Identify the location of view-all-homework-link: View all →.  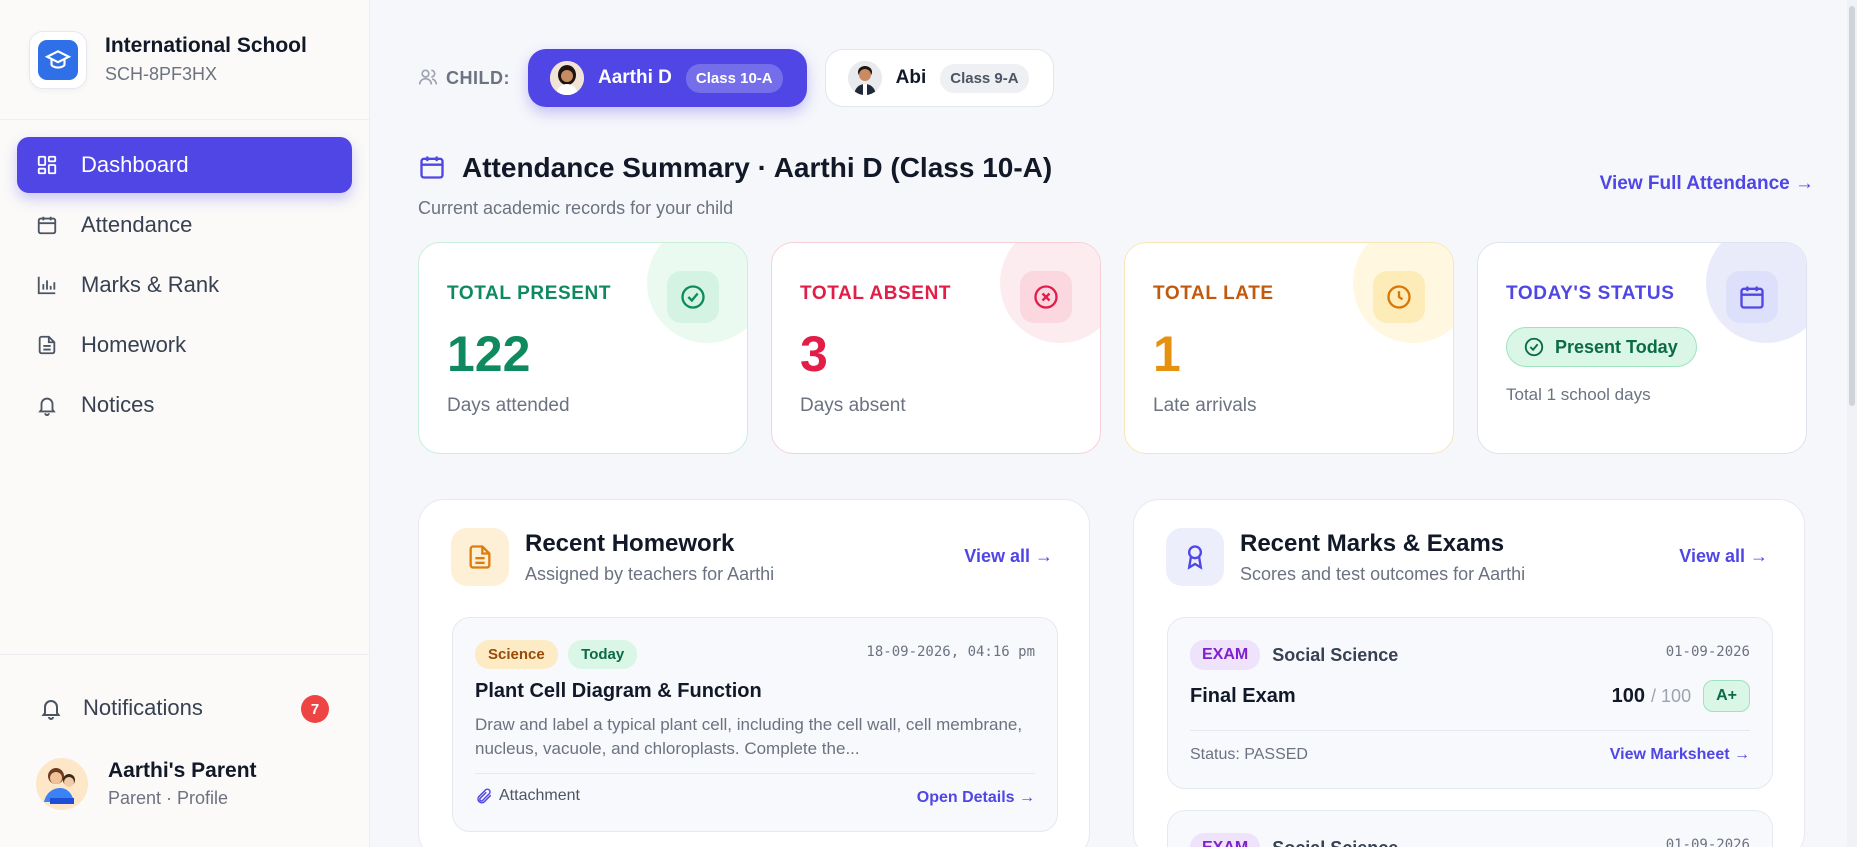
(1008, 556).